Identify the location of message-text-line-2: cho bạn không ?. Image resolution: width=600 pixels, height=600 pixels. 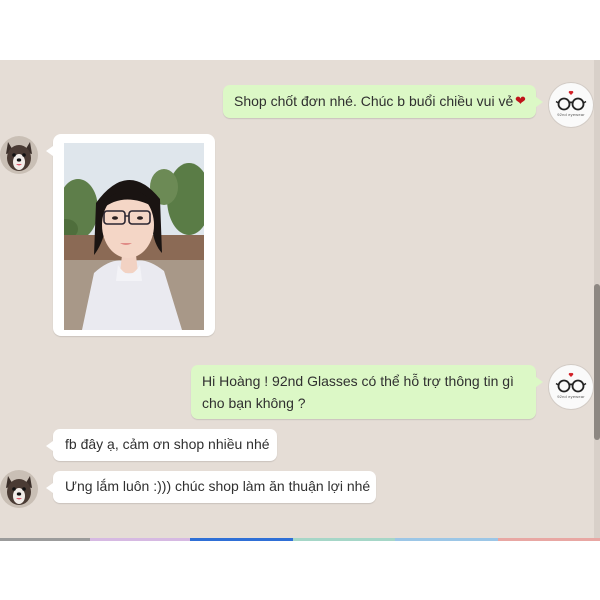
(254, 403).